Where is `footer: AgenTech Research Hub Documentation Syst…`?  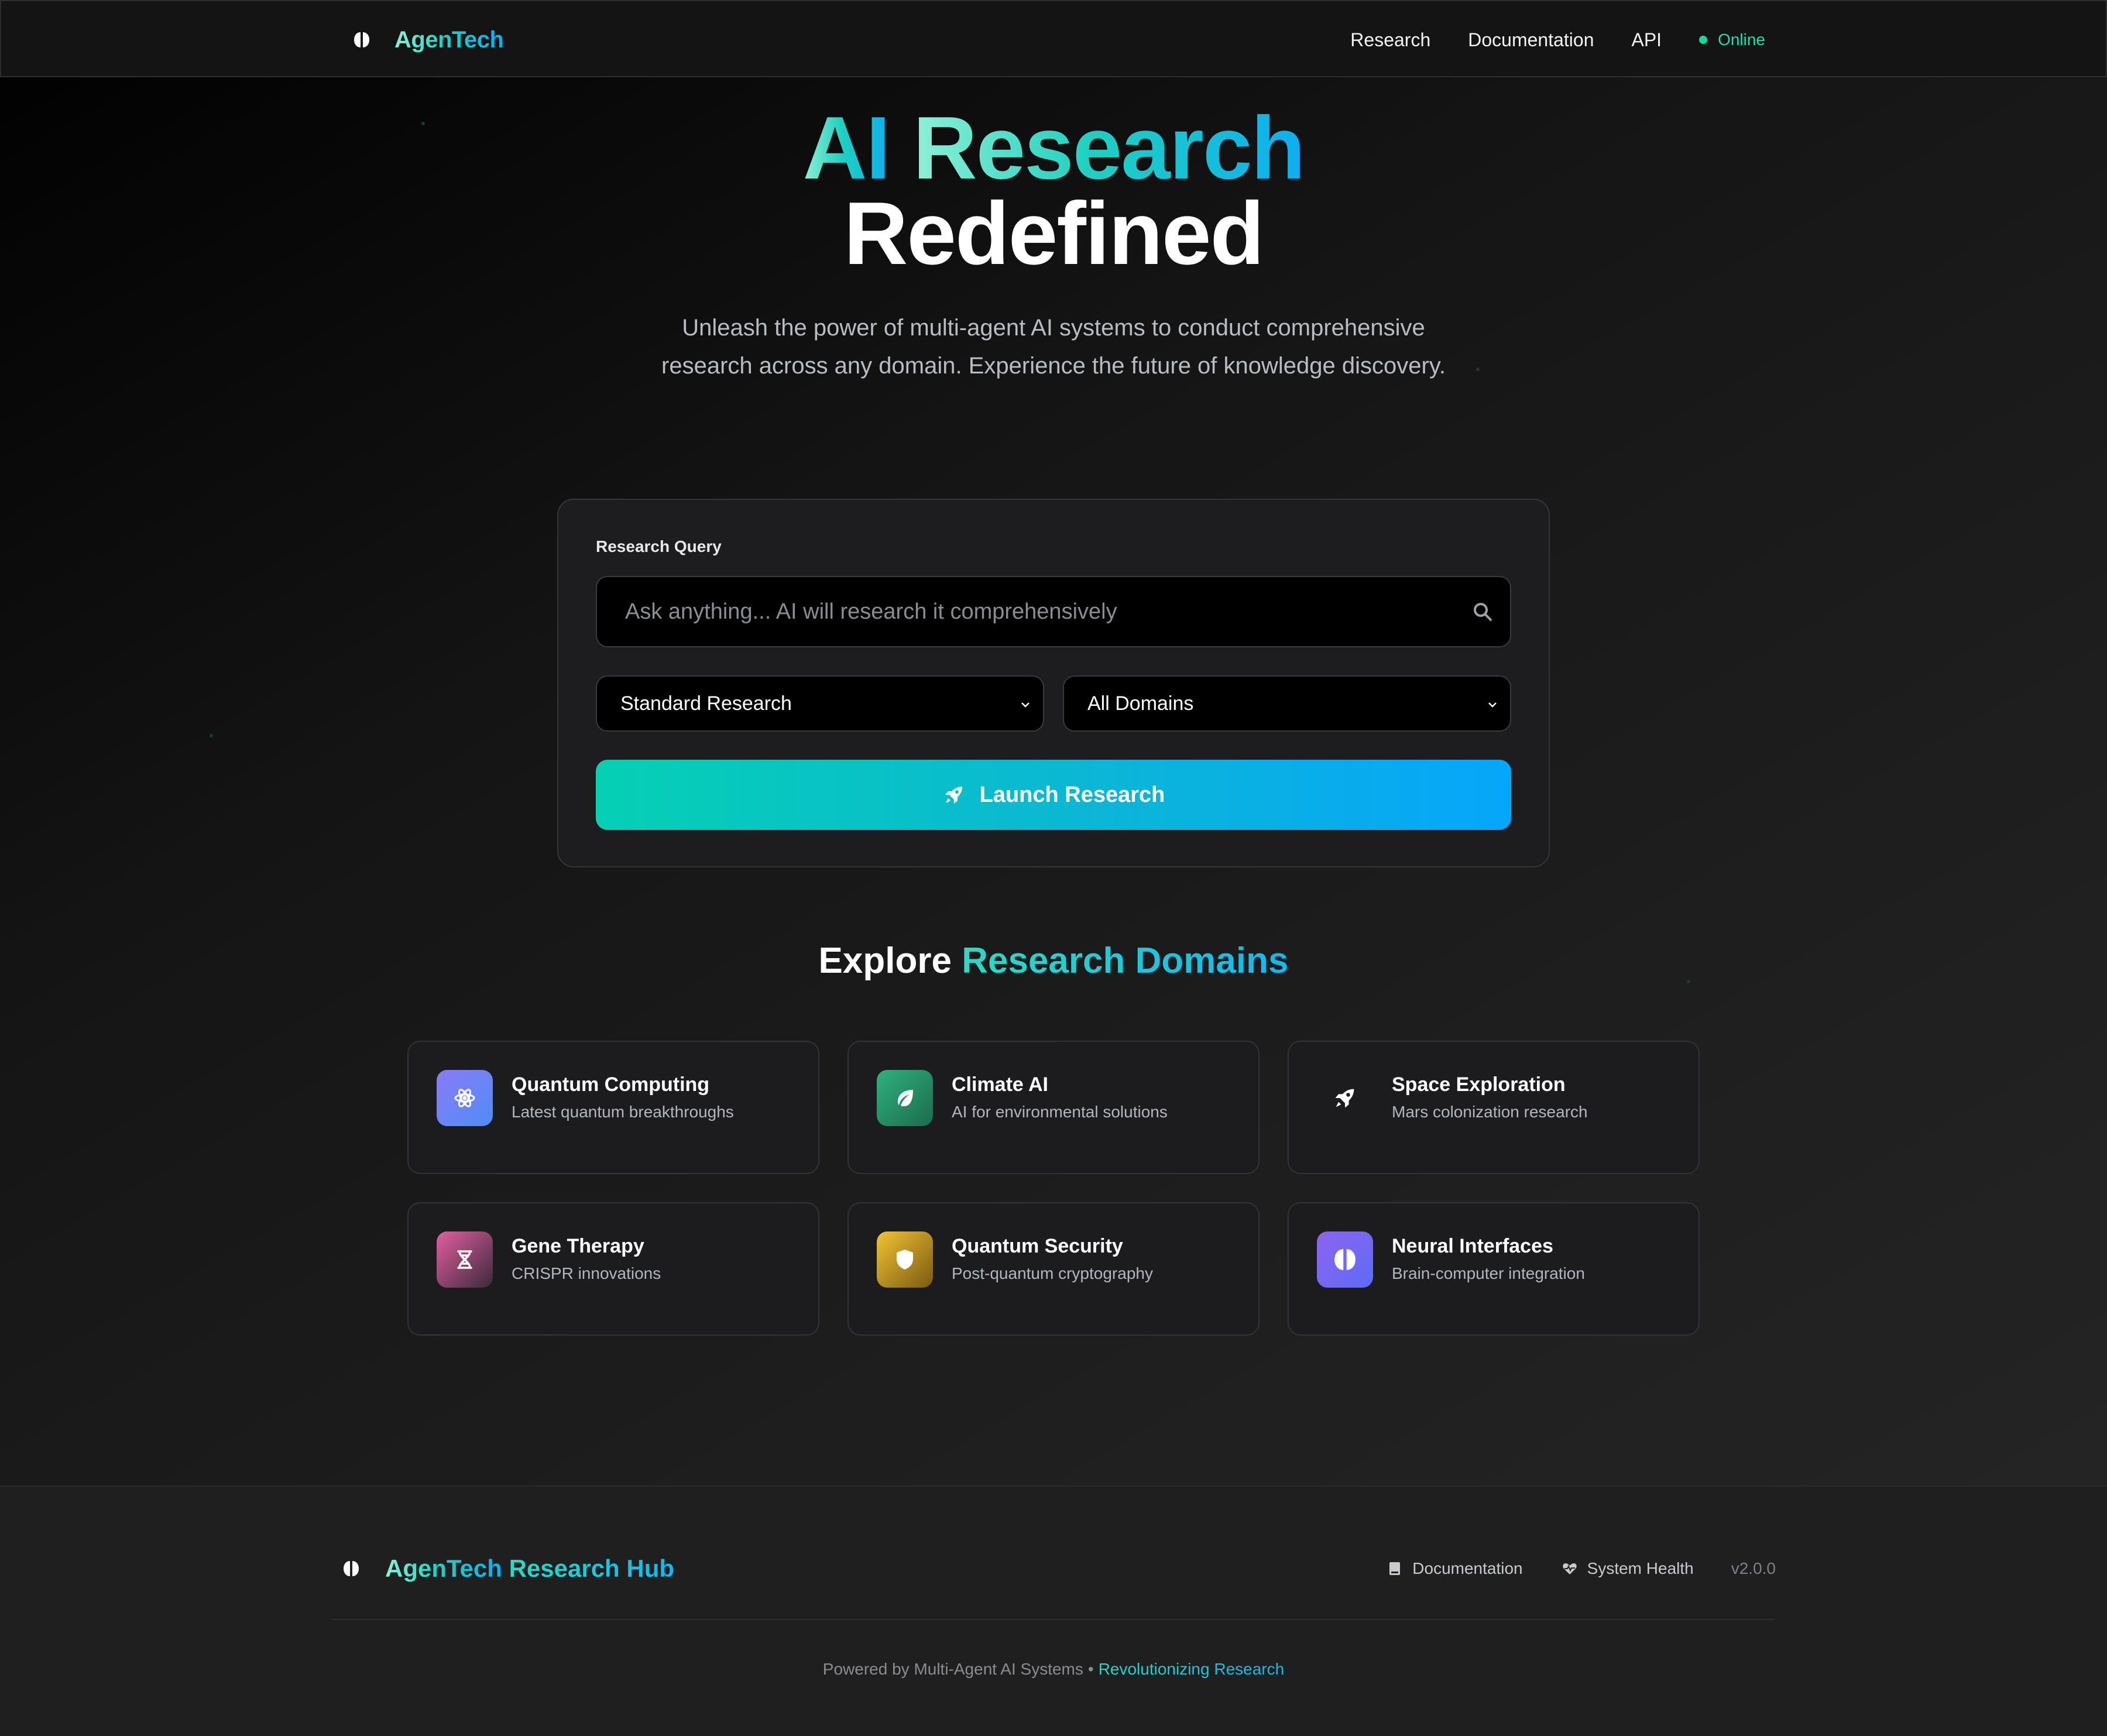 footer: AgenTech Research Hub Documentation Syst… is located at coordinates (1053, 1610).